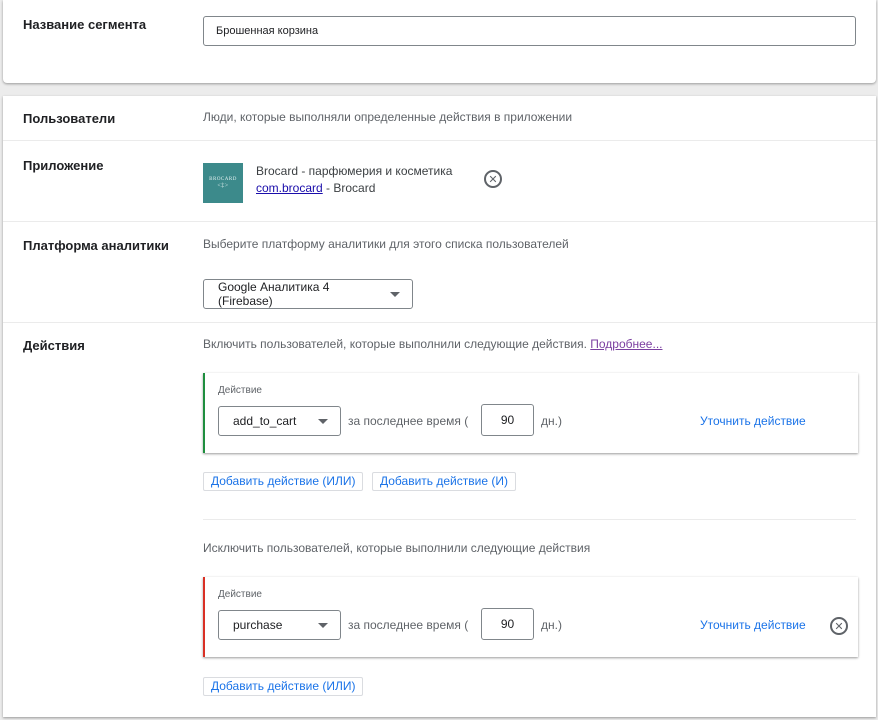 The height and width of the screenshot is (720, 878). I want to click on exclude-event-select: purchase, so click(279, 625).